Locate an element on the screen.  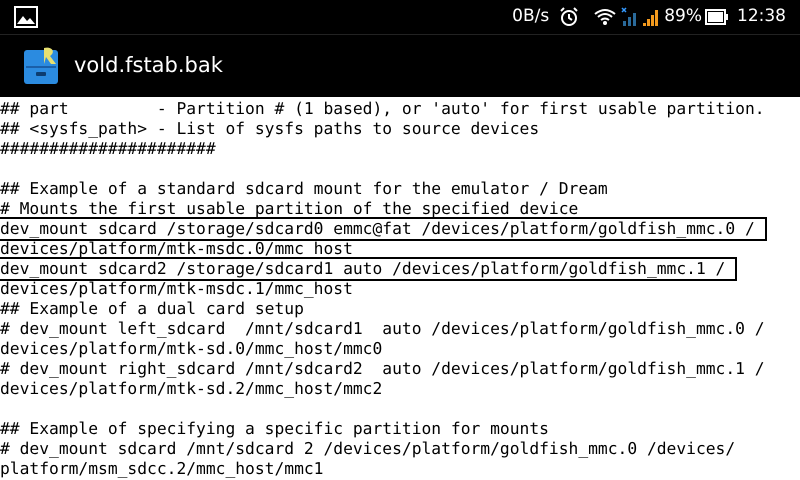
code-line: ## Example of specifying a specific partition for mounts is located at coordinates (275, 429).